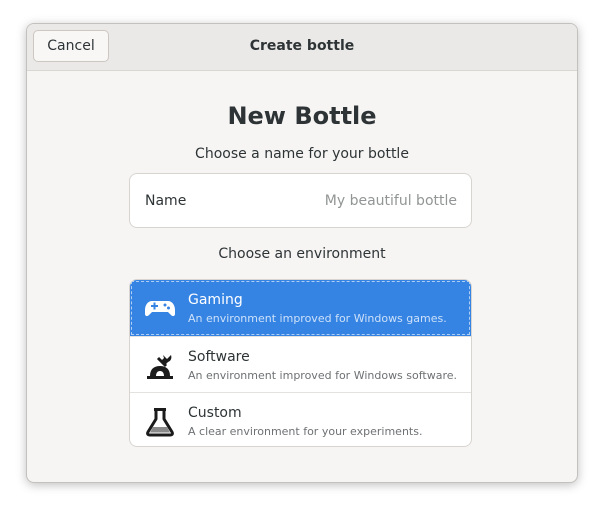  Describe the element at coordinates (373, 201) in the screenshot. I see `name-input` at that location.